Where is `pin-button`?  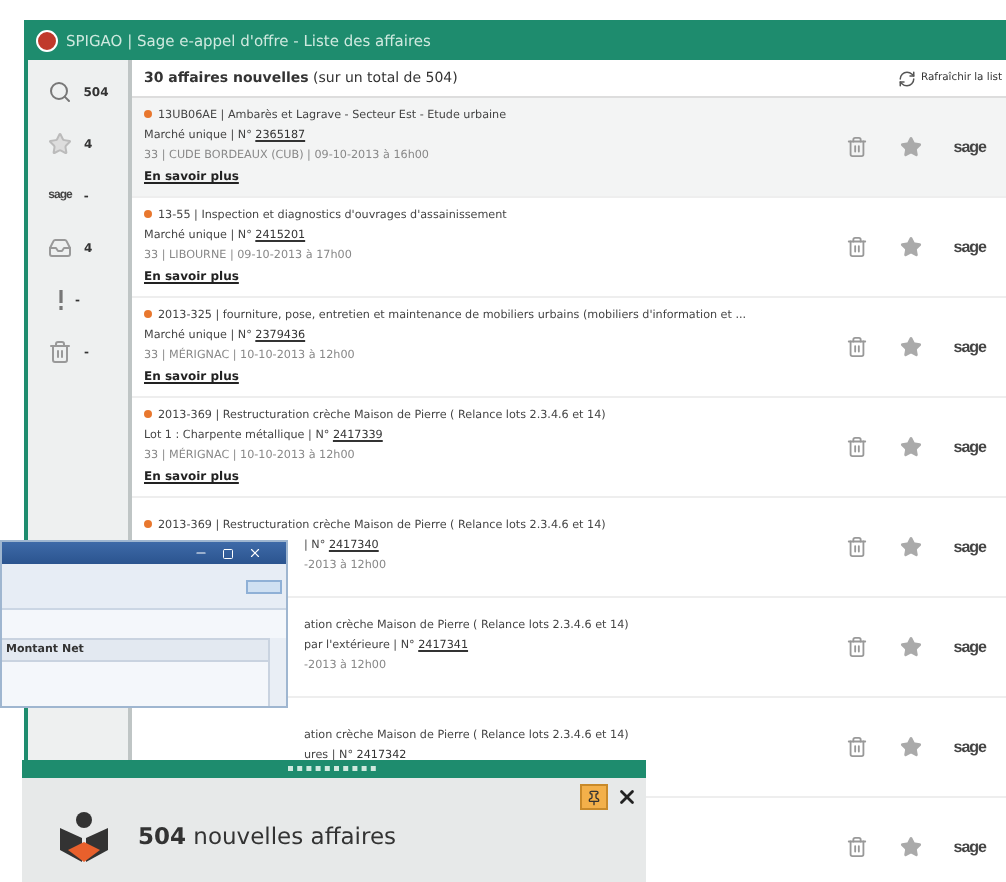 pin-button is located at coordinates (594, 797).